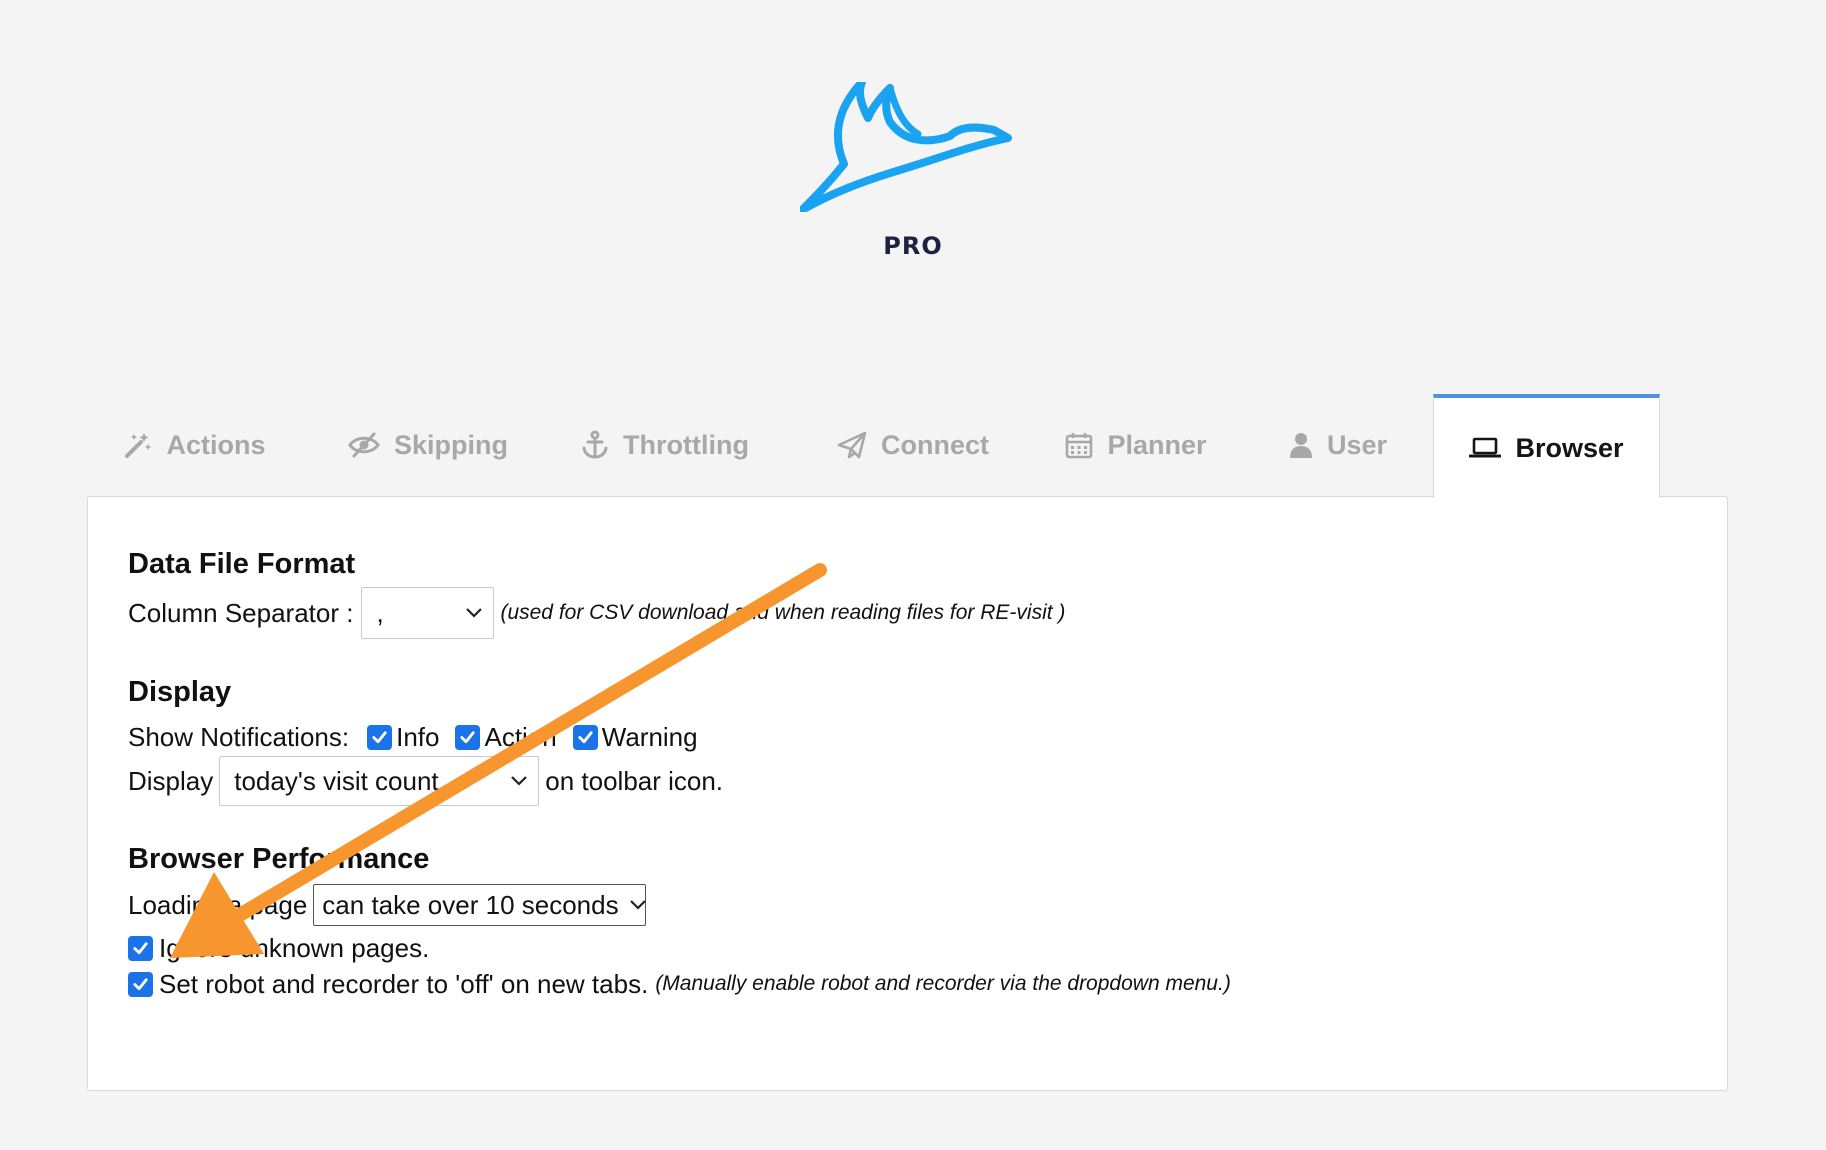 The width and height of the screenshot is (1826, 1150). Describe the element at coordinates (1485, 447) in the screenshot. I see `laptop-icon` at that location.